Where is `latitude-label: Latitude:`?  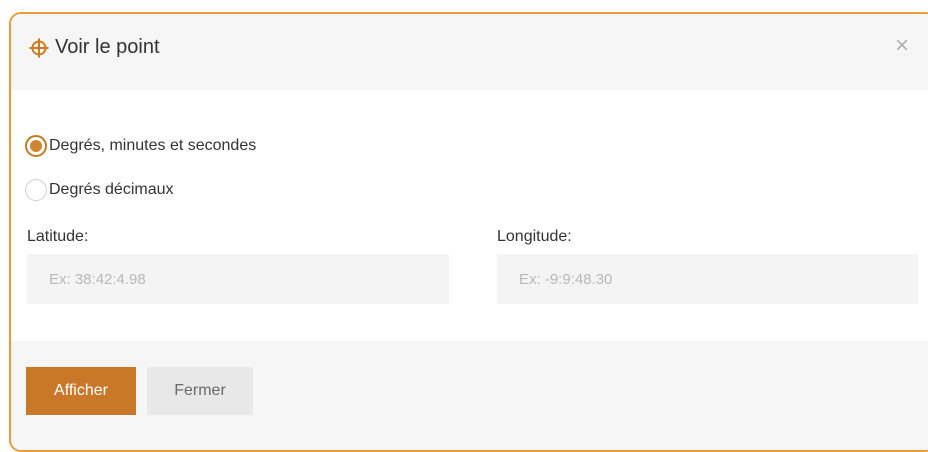
latitude-label: Latitude: is located at coordinates (58, 236).